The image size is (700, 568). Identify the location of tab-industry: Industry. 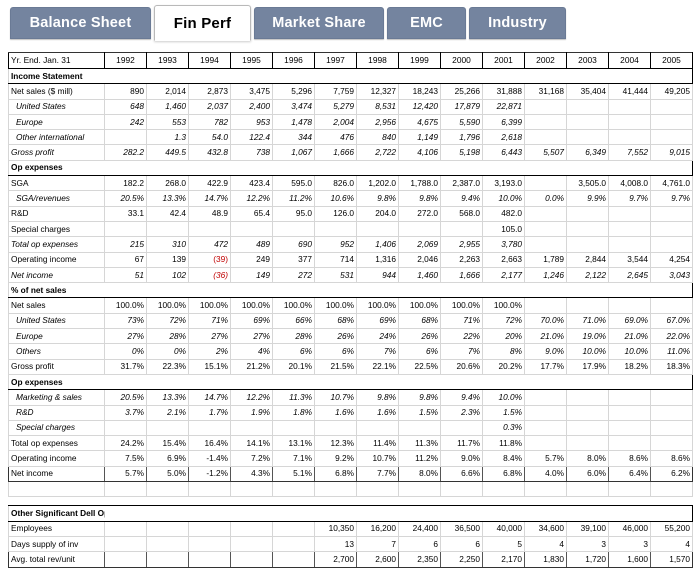
(517, 23).